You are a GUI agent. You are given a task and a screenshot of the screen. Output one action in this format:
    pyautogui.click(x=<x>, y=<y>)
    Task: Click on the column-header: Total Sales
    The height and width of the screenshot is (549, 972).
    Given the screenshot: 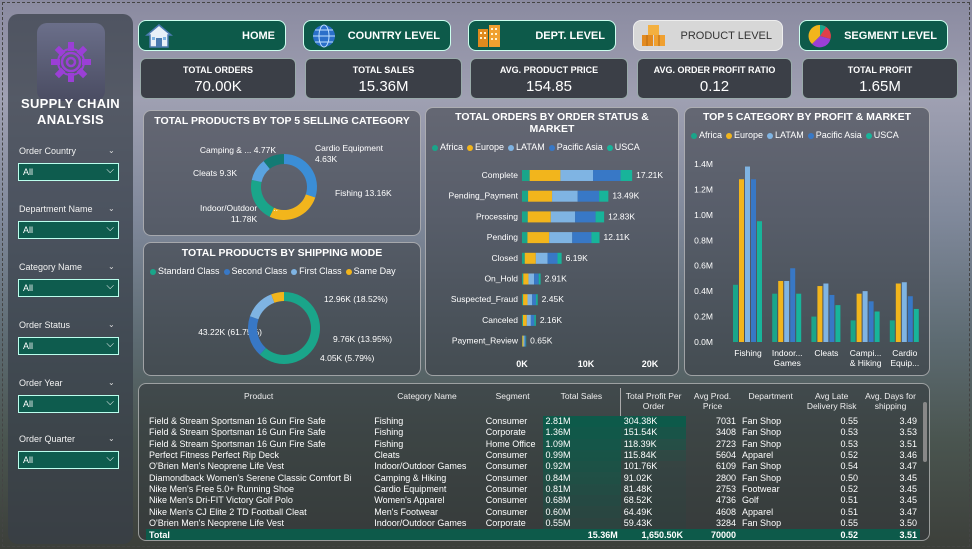 What is the action you would take?
    pyautogui.click(x=582, y=402)
    